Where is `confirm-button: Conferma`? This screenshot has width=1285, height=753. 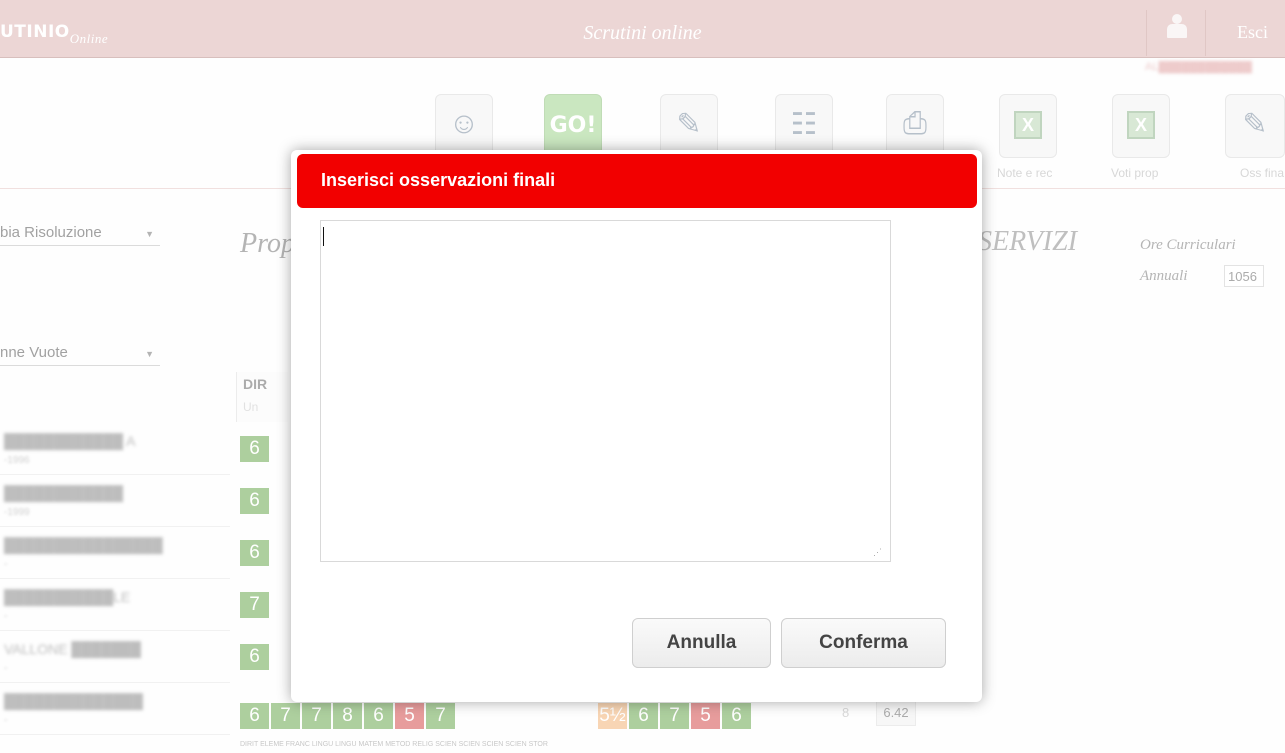
confirm-button: Conferma is located at coordinates (863, 643).